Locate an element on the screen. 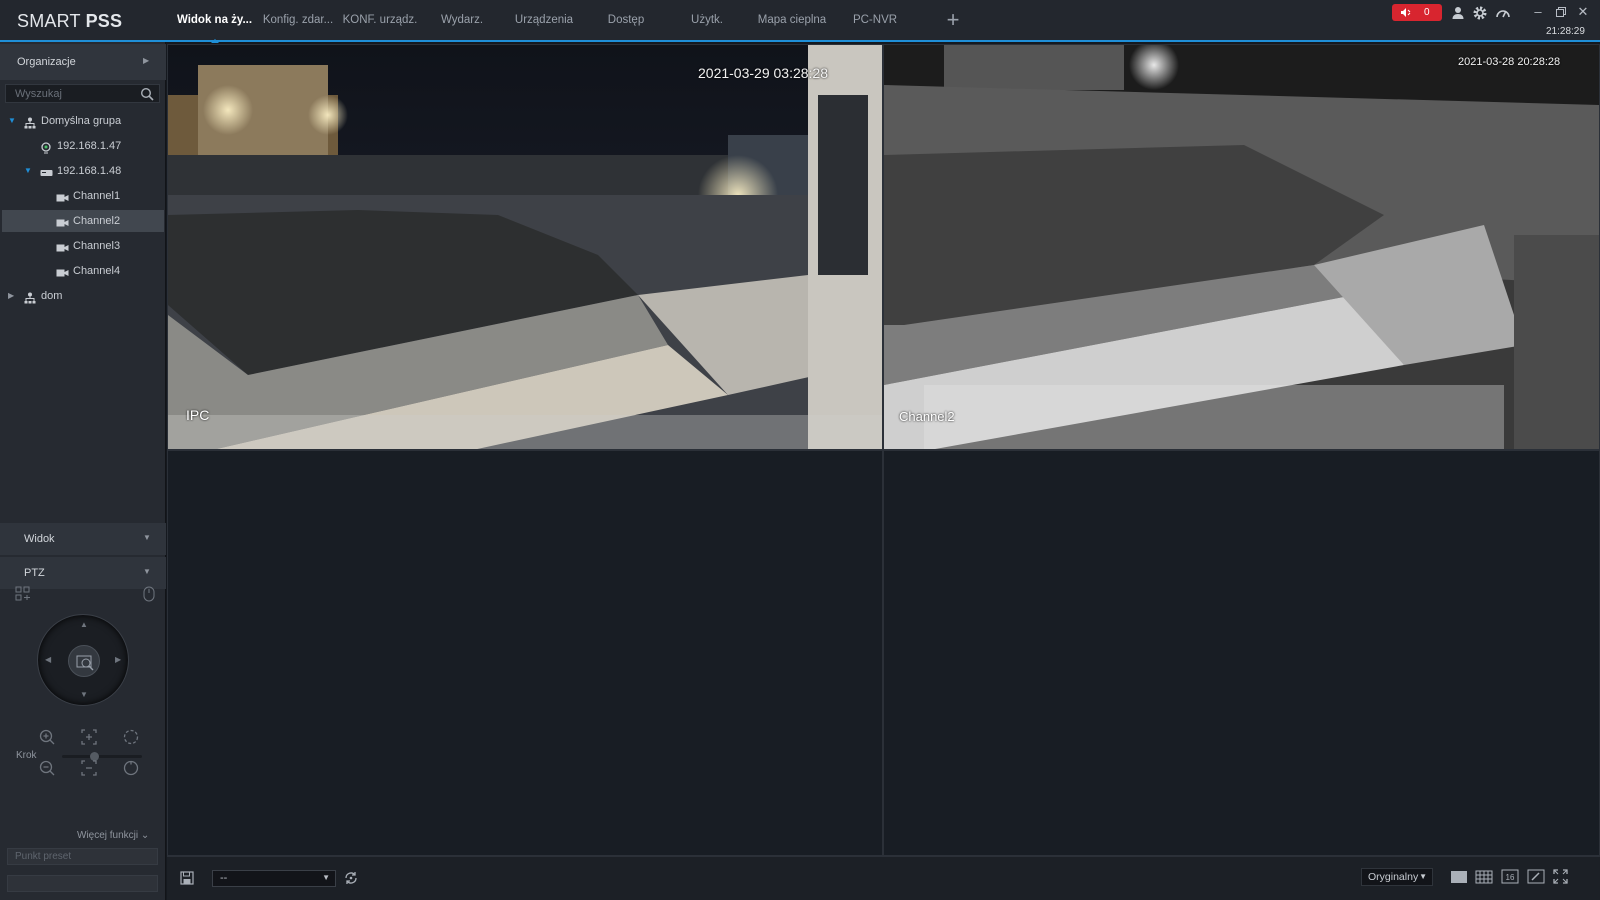 The image size is (1600, 900). sixteen-view-icon: 16 is located at coordinates (1510, 878).